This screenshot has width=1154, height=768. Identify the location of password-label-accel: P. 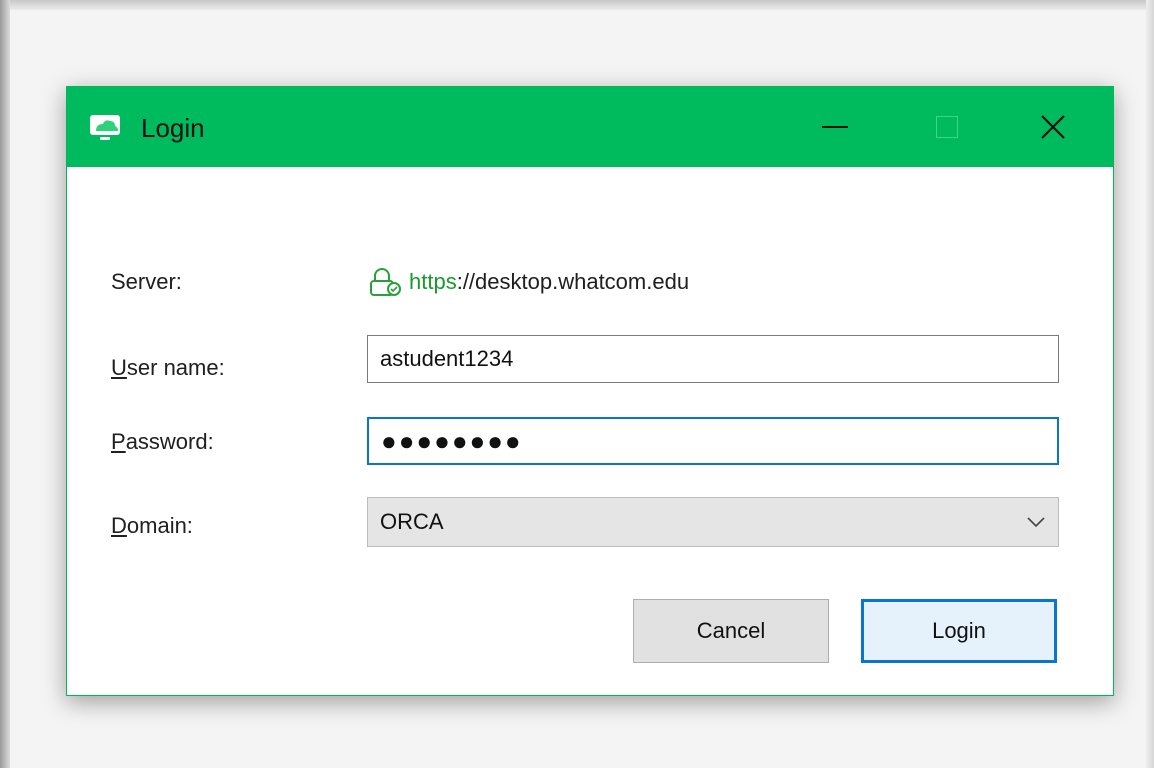
(118, 441).